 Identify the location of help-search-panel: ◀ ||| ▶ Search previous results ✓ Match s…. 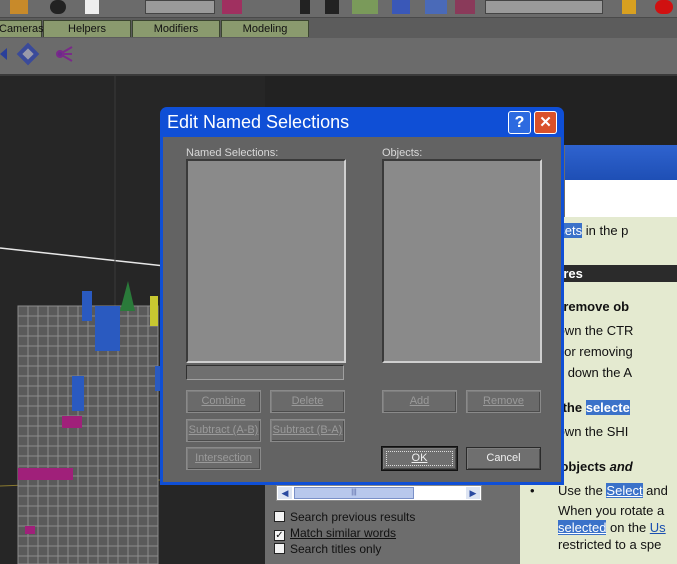
(392, 522).